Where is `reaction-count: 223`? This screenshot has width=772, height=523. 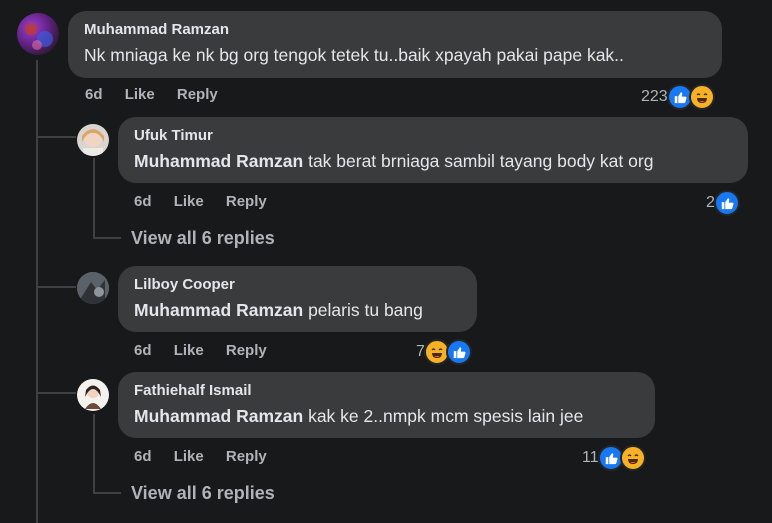 reaction-count: 223 is located at coordinates (654, 96).